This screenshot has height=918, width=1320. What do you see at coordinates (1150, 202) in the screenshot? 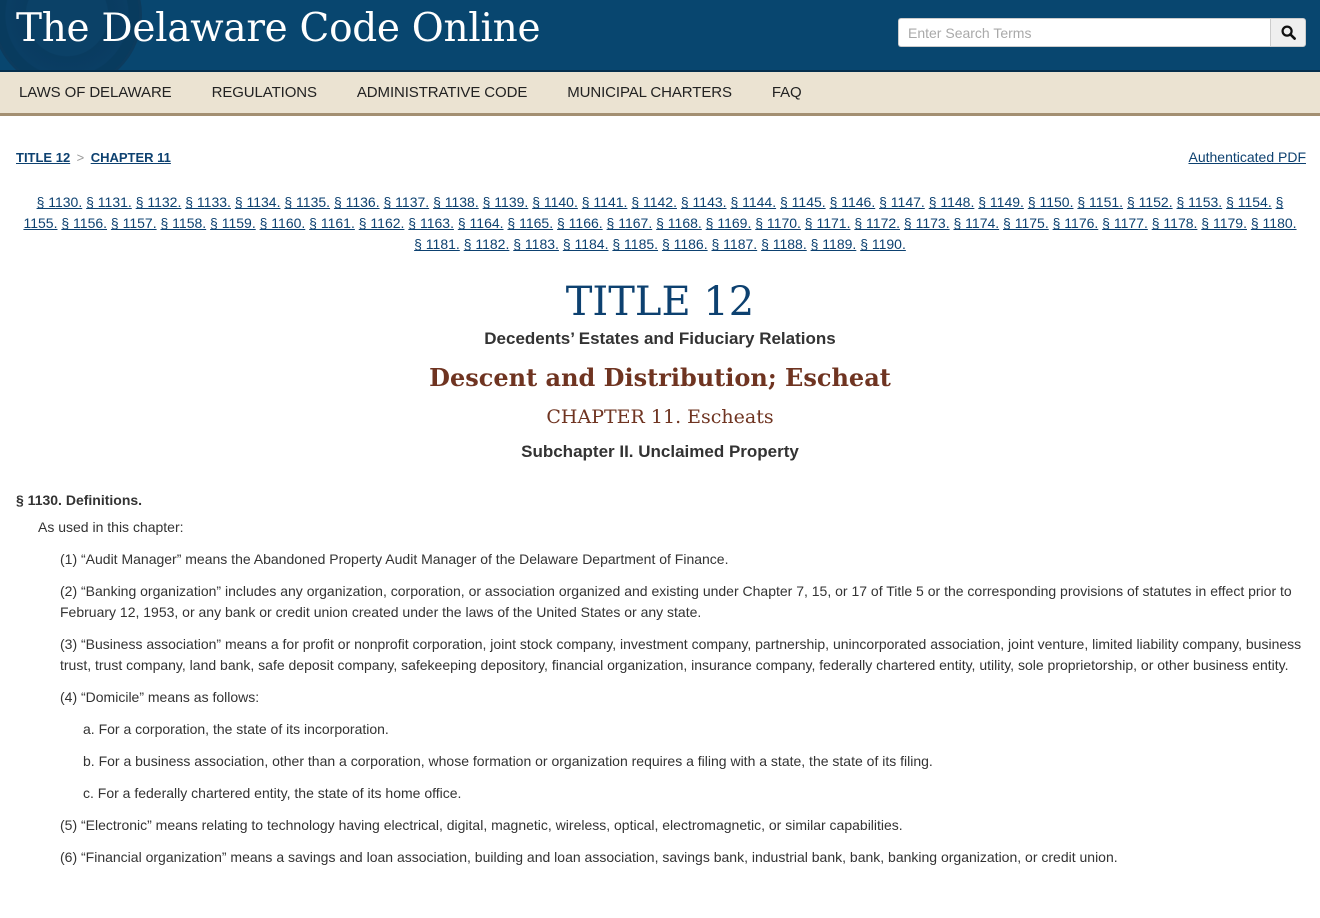
I see `section-link: § 1152.` at bounding box center [1150, 202].